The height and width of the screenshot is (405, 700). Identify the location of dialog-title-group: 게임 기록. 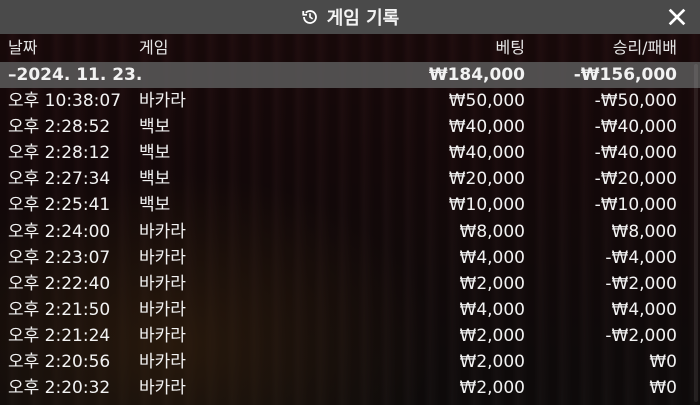
(350, 17).